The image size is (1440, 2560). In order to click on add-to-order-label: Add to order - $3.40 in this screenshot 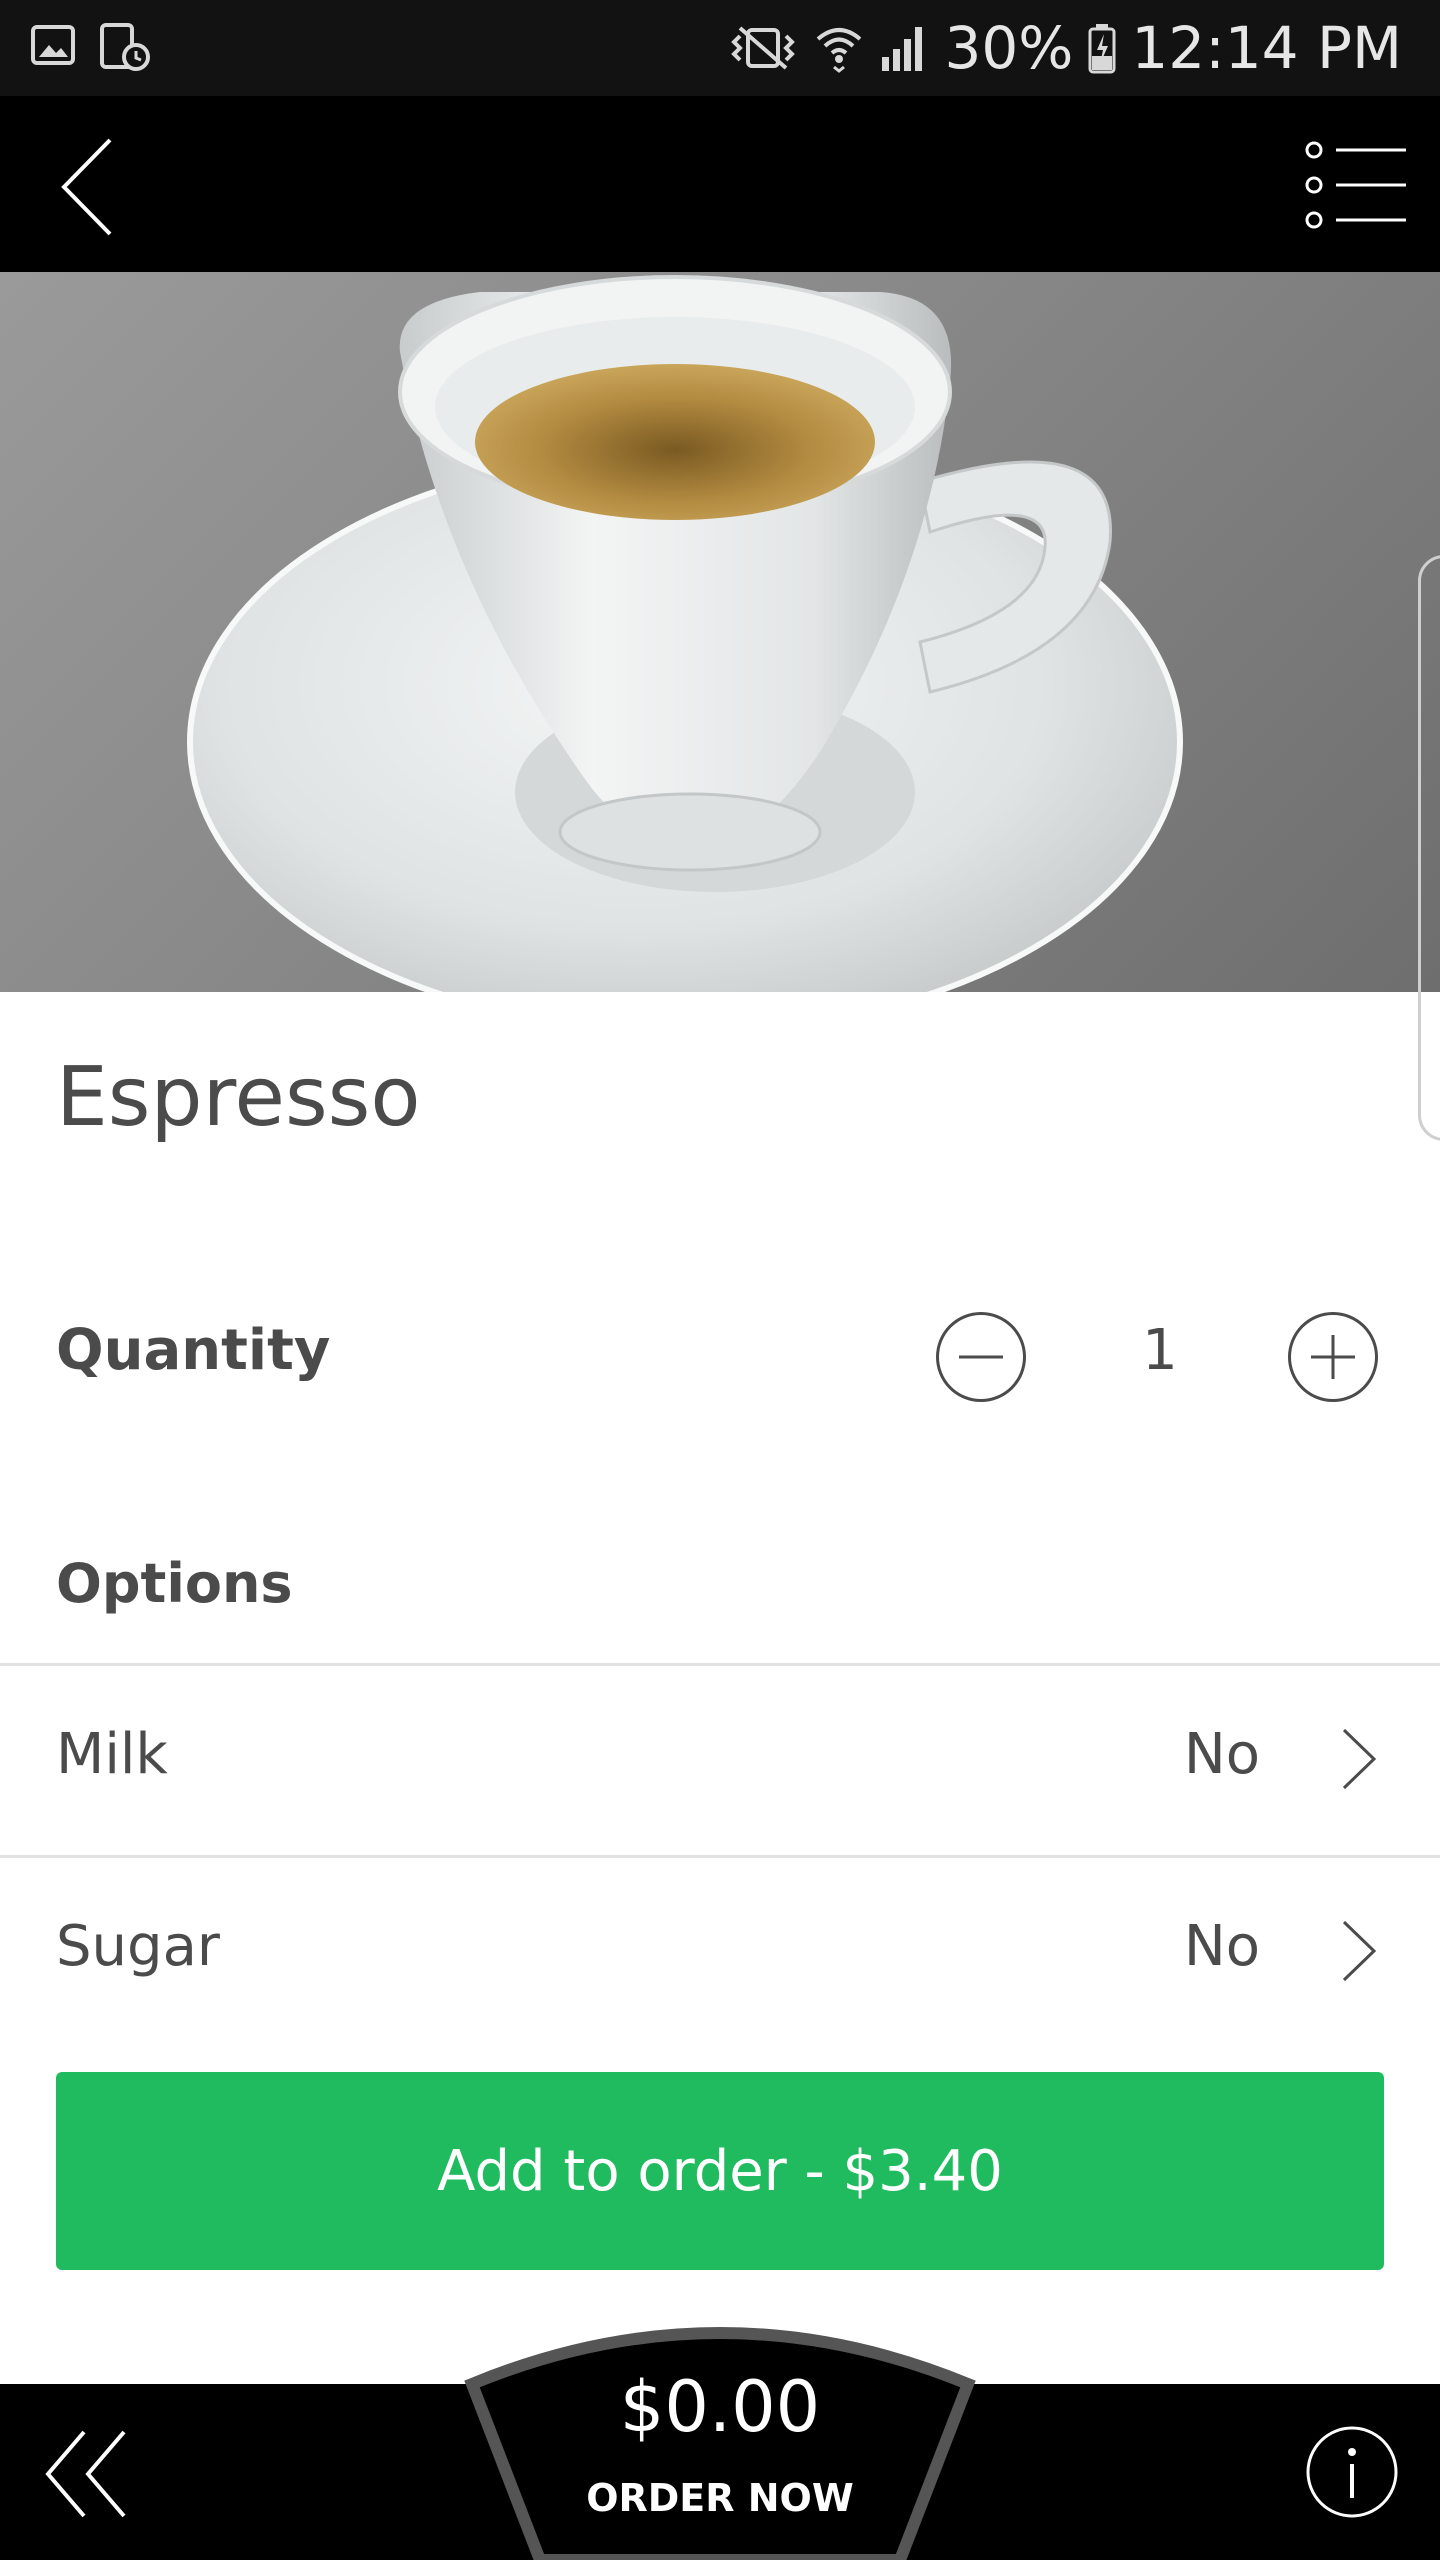, I will do `click(720, 2171)`.